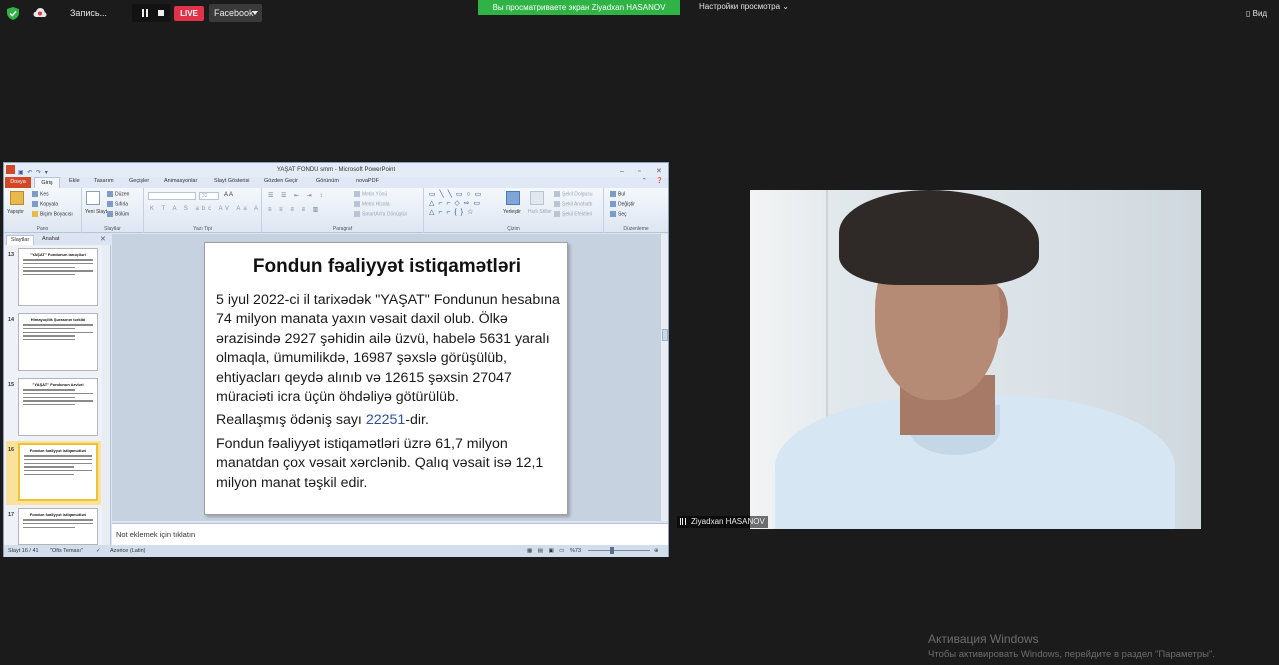 The width and height of the screenshot is (1279, 665). Describe the element at coordinates (281, 181) in the screenshot. I see `tab-review: Gözden Geçir` at that location.